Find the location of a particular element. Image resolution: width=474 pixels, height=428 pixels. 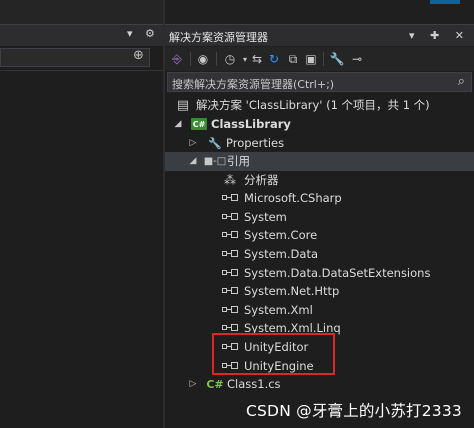

highlight-box is located at coordinates (273, 354).